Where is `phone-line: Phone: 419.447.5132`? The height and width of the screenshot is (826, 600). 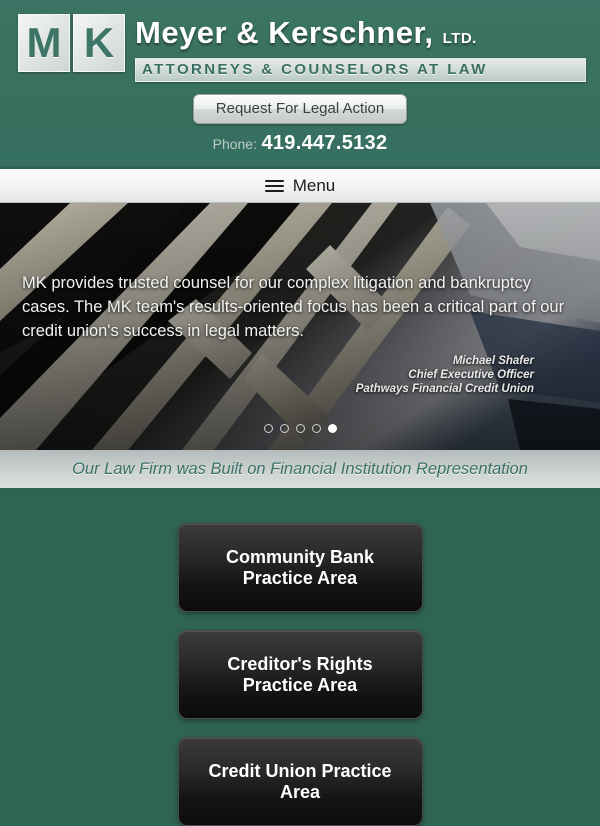 phone-line: Phone: 419.447.5132 is located at coordinates (300, 143).